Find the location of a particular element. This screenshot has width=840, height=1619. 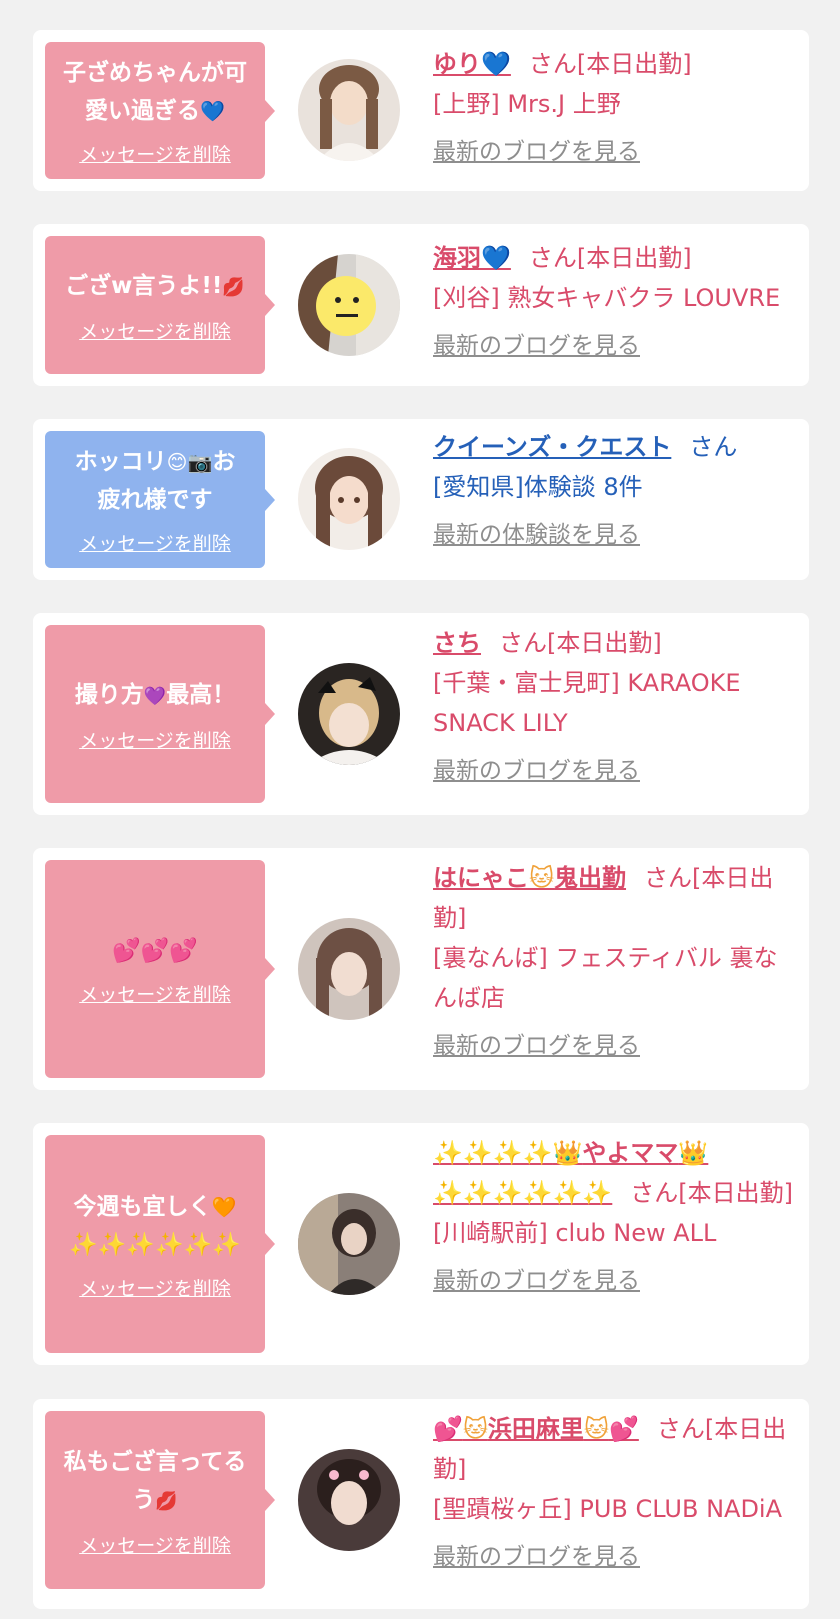

message-bubble: 撮り方💜最高！ メッセージを削除 is located at coordinates (160, 714).